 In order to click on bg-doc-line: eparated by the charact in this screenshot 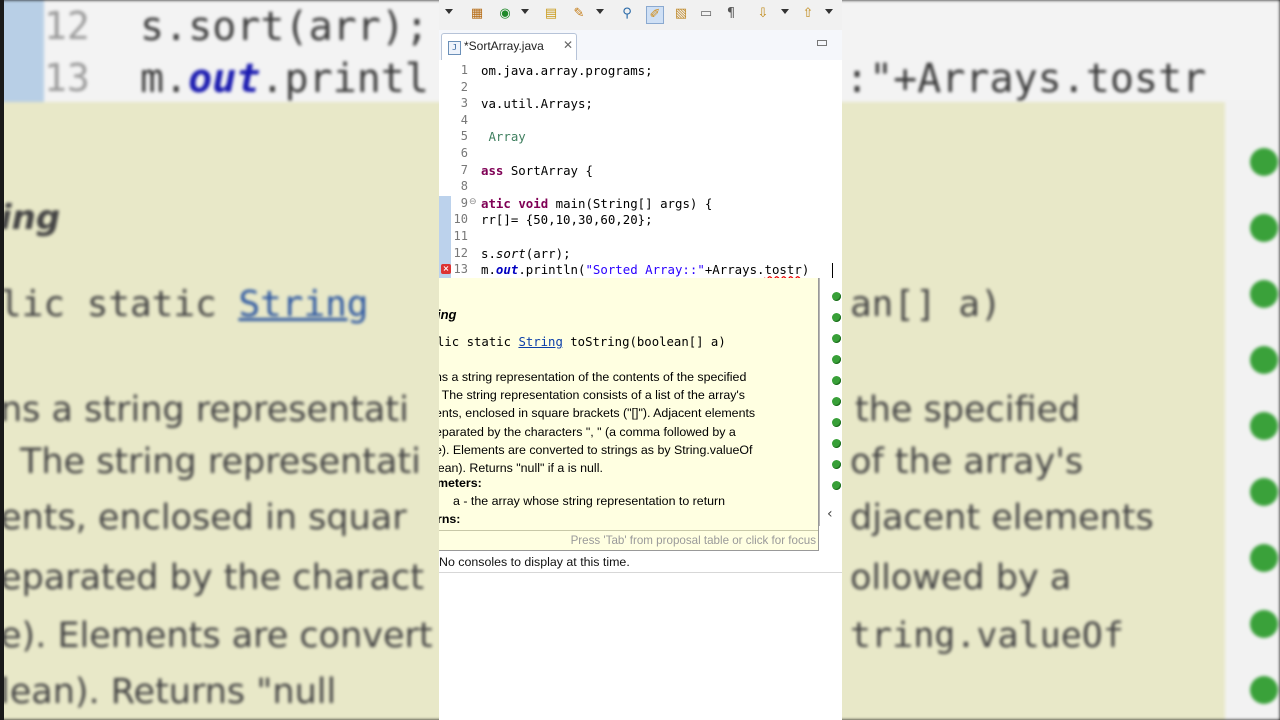, I will do `click(212, 578)`.